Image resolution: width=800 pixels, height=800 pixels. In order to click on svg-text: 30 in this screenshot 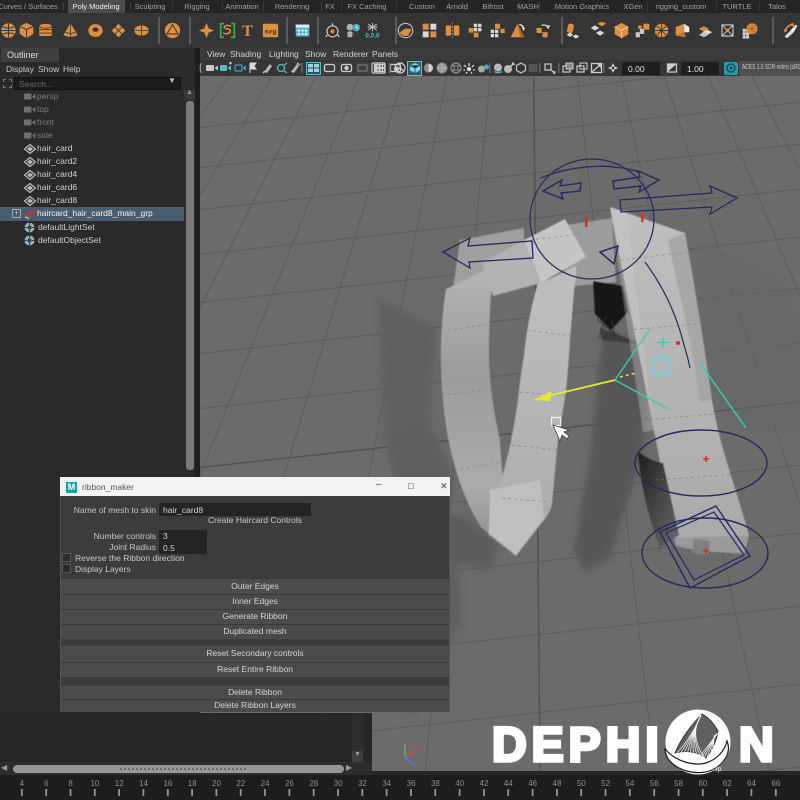, I will do `click(338, 783)`.